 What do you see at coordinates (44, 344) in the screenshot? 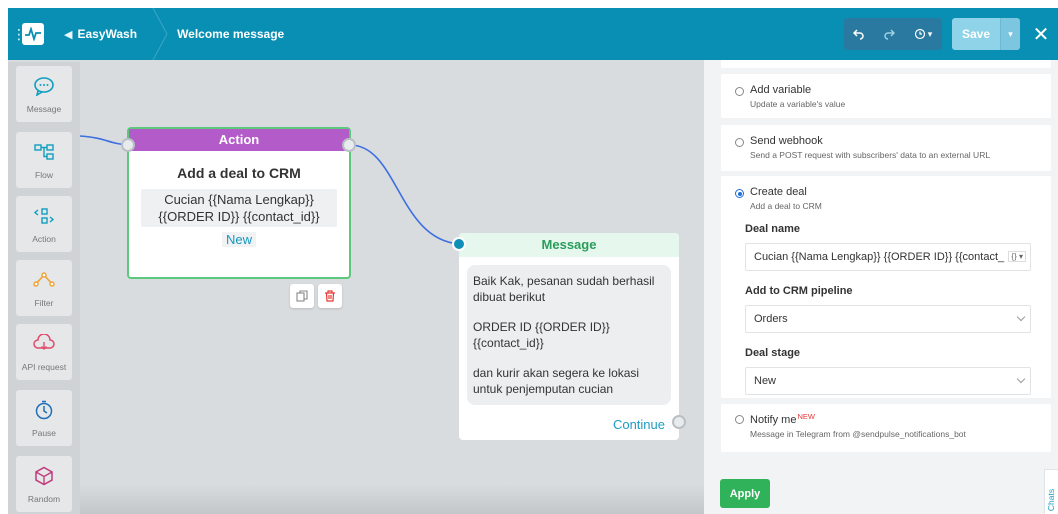
I see `api-request-icon` at bounding box center [44, 344].